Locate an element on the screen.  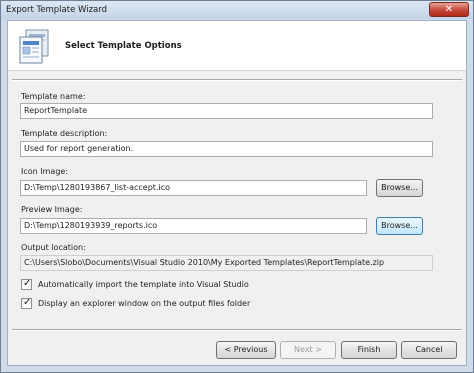
display-explorer-checkbox: ✓ is located at coordinates (26, 303).